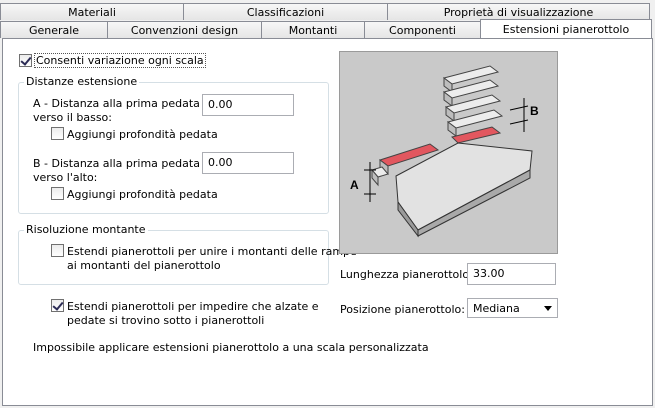 Image resolution: width=655 pixels, height=408 pixels. Describe the element at coordinates (184, 29) in the screenshot. I see `tab-convenzioni-design: Convenzioni design` at that location.